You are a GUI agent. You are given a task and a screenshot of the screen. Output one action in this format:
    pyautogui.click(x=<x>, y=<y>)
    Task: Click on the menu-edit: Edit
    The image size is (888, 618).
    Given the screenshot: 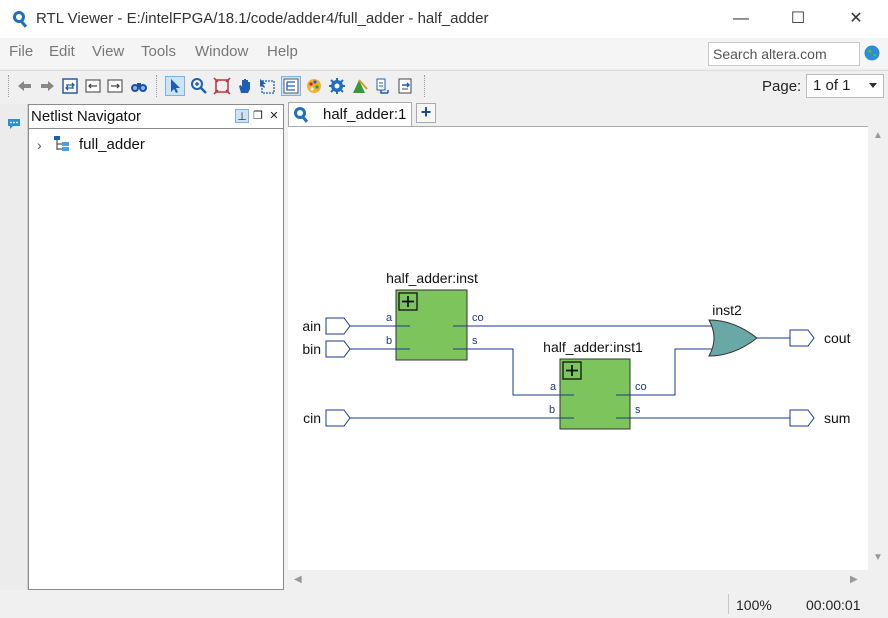 What is the action you would take?
    pyautogui.click(x=62, y=51)
    